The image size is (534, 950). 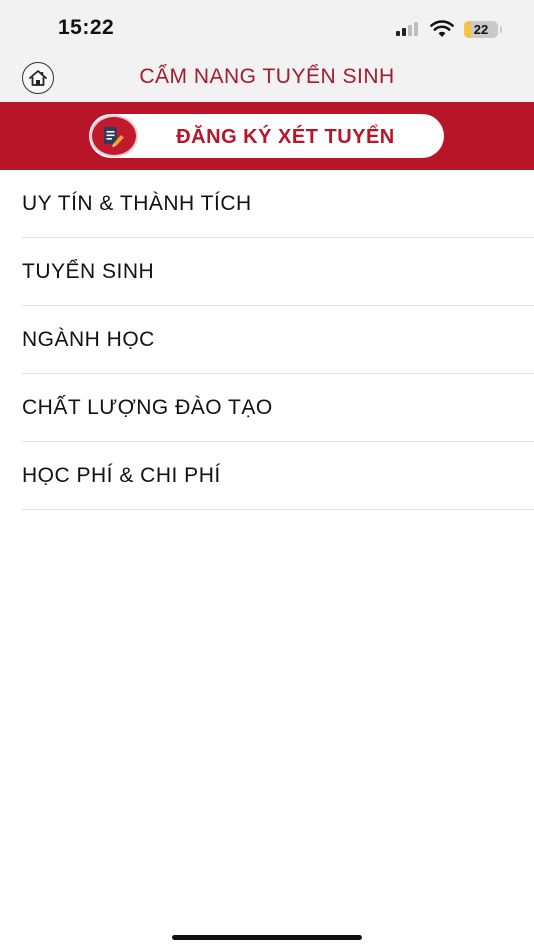 What do you see at coordinates (278, 272) in the screenshot?
I see `menu-item-admission: TUYỂN SINH` at bounding box center [278, 272].